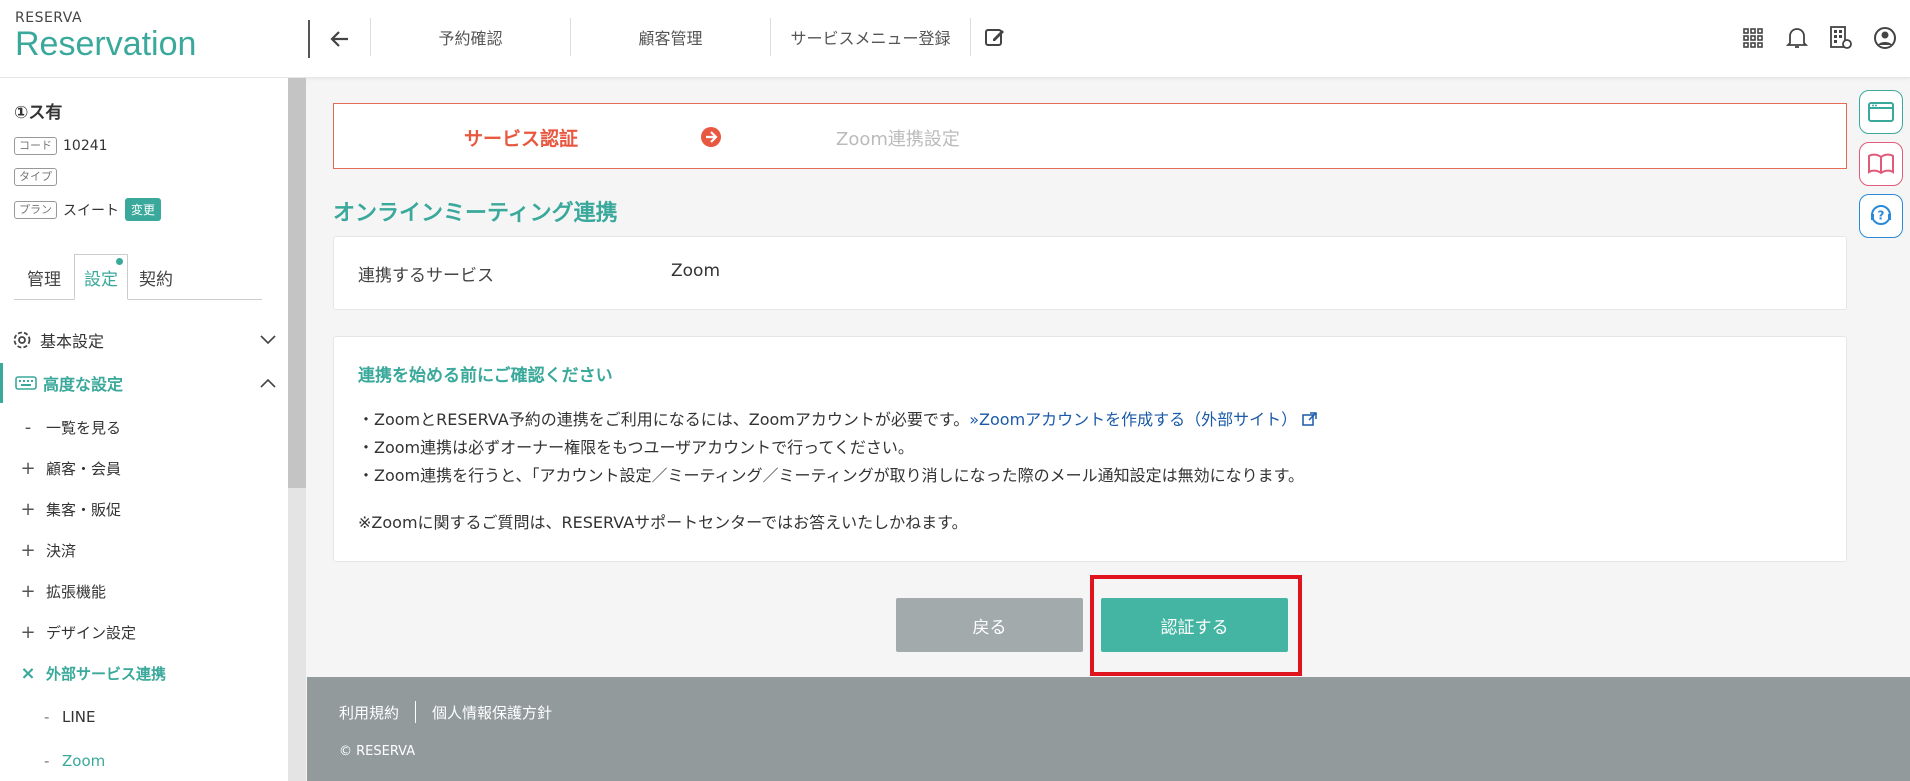 The width and height of the screenshot is (1910, 781). I want to click on headset-help-icon: ?, so click(1881, 215).